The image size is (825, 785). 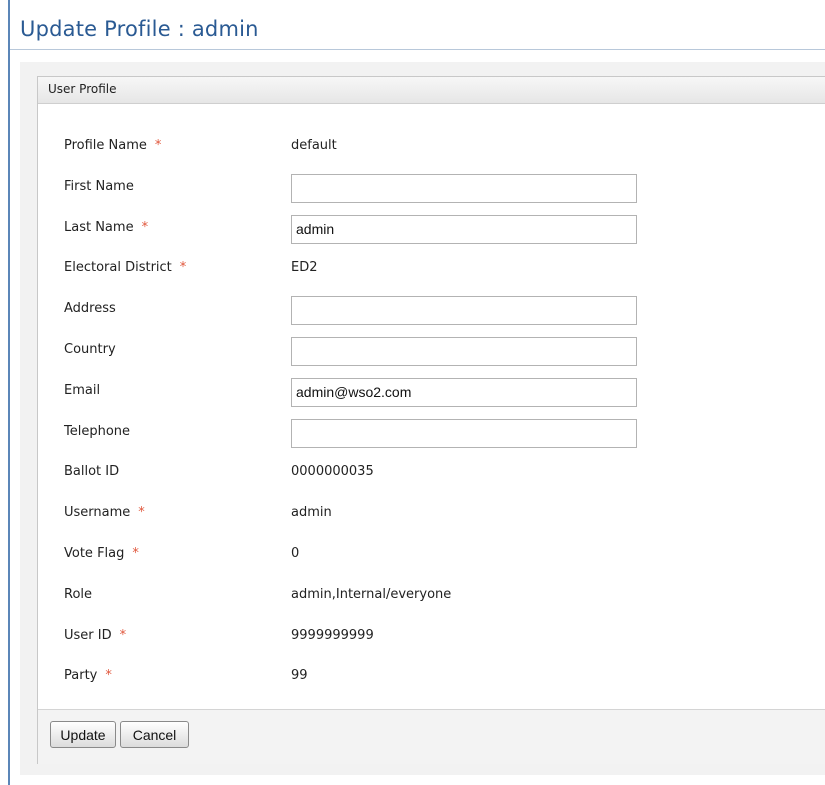 What do you see at coordinates (371, 594) in the screenshot?
I see `role-value: admin,Internal/everyone` at bounding box center [371, 594].